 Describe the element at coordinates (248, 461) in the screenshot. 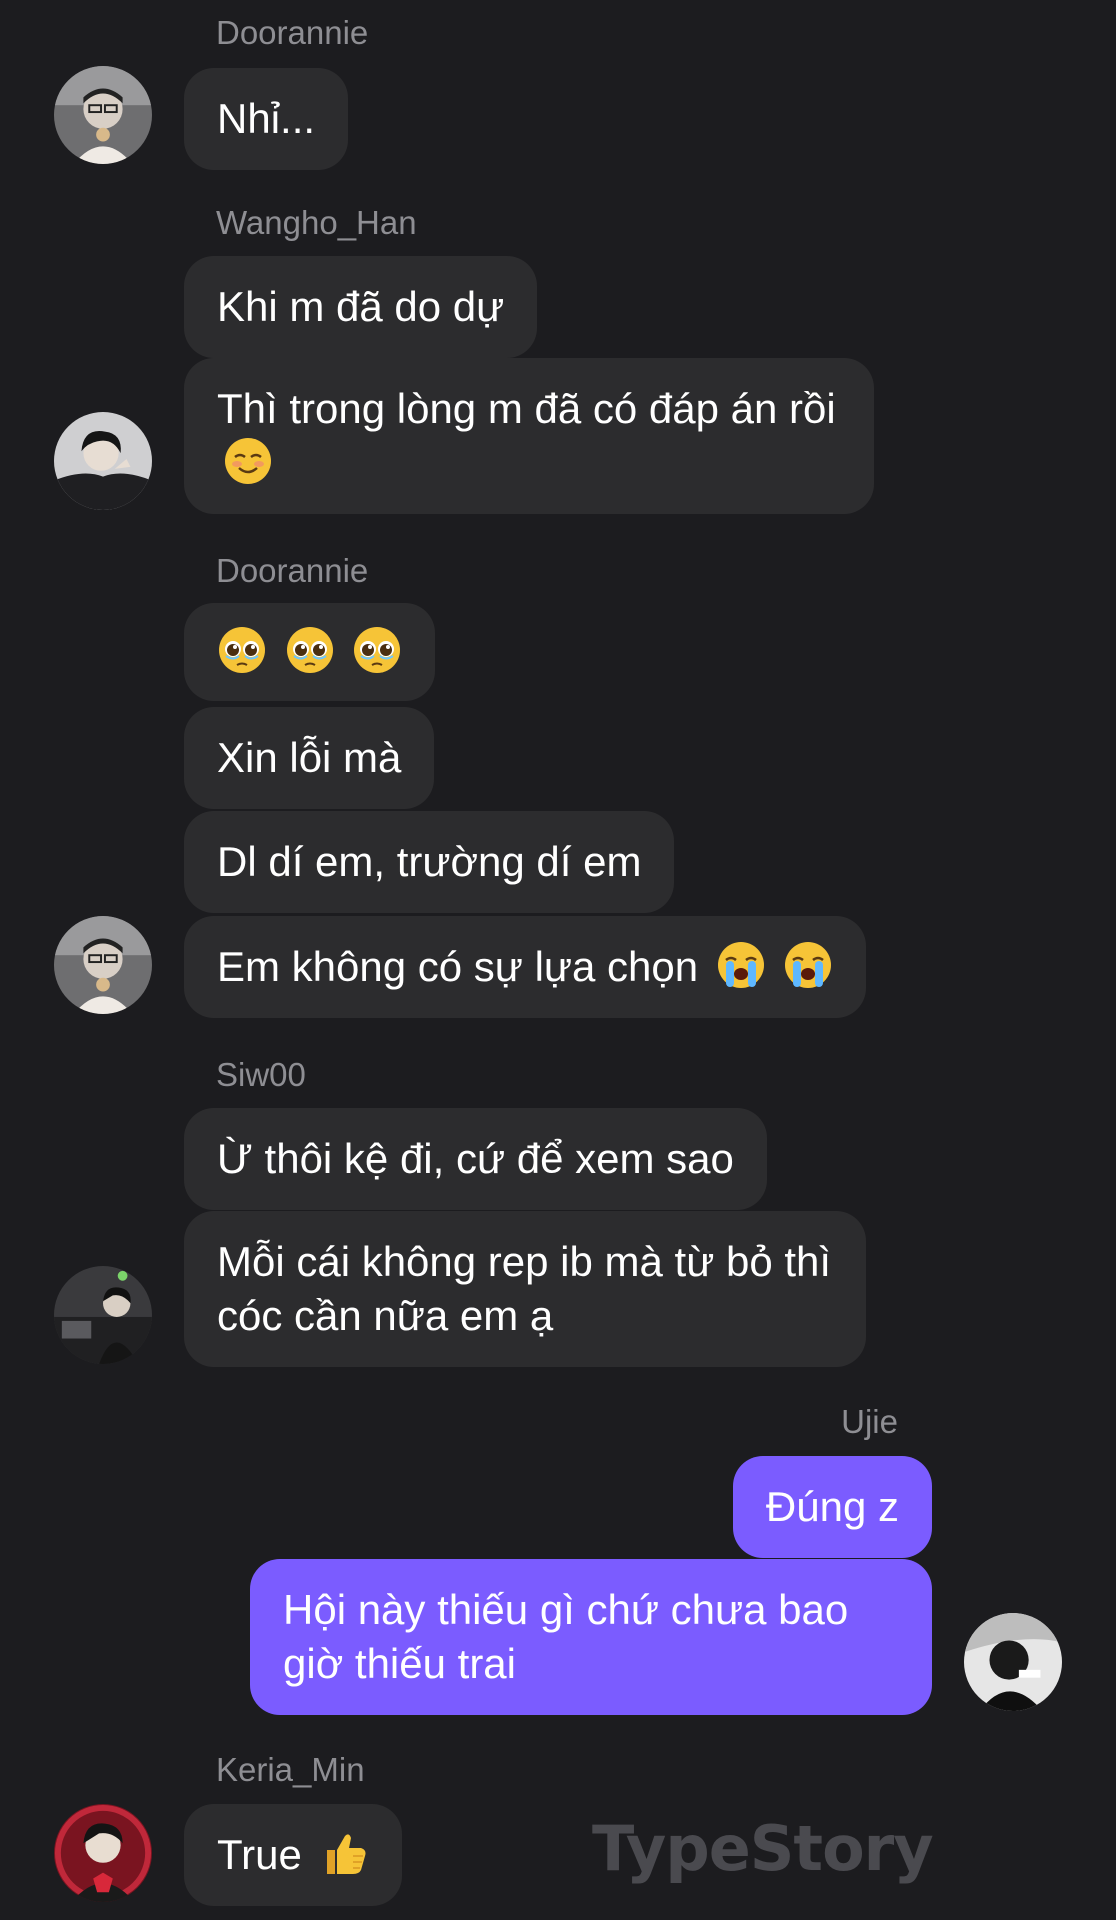

I see `smiling-face-icon` at that location.